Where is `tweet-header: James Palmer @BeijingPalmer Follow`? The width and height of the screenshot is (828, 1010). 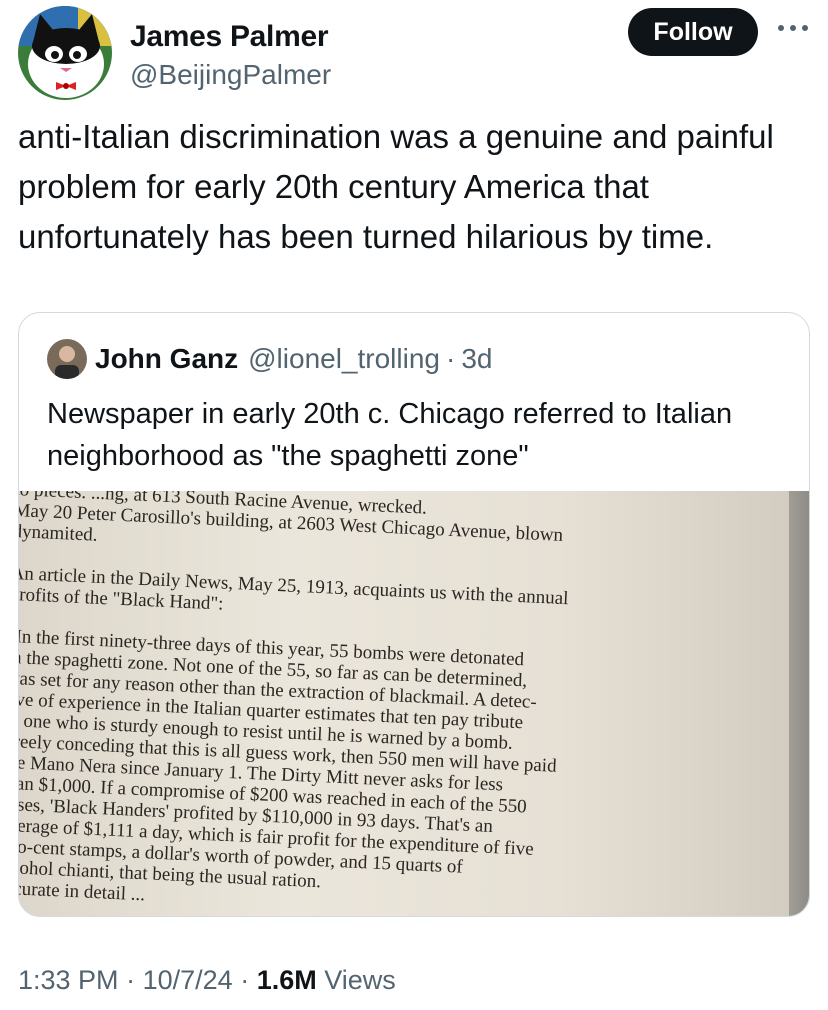 tweet-header: James Palmer @BeijingPalmer Follow is located at coordinates (414, 56).